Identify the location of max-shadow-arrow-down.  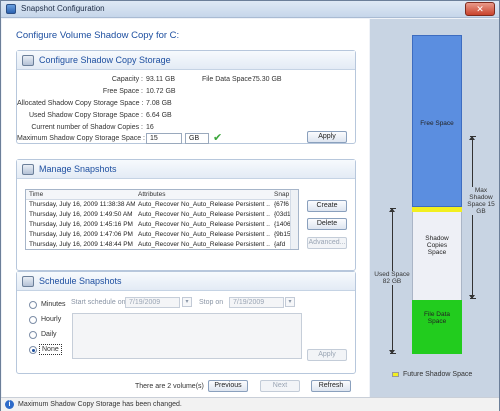
(472, 297).